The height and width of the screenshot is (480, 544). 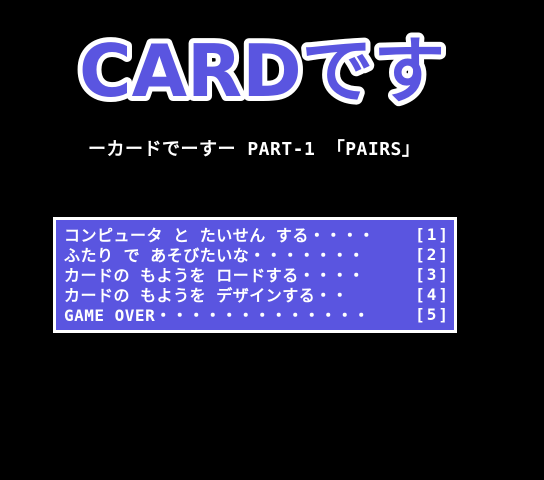 I want to click on menu-item-key: [5], so click(x=432, y=314).